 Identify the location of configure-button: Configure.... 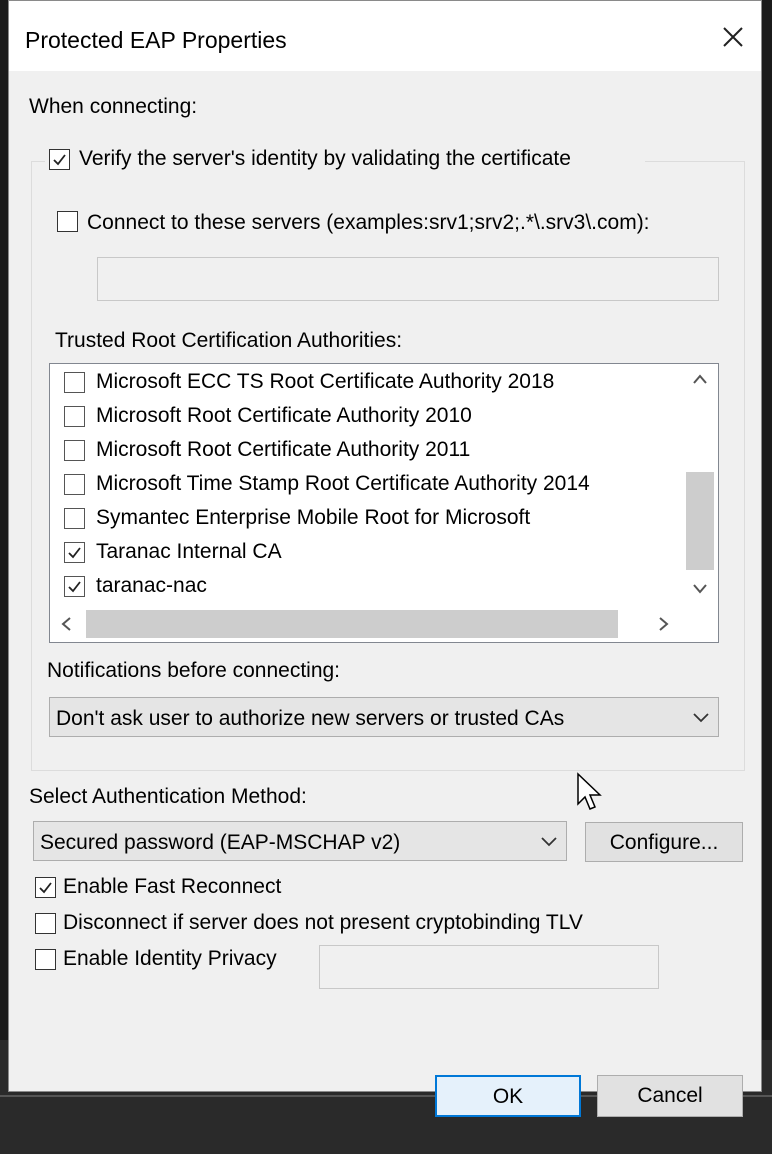
(664, 842).